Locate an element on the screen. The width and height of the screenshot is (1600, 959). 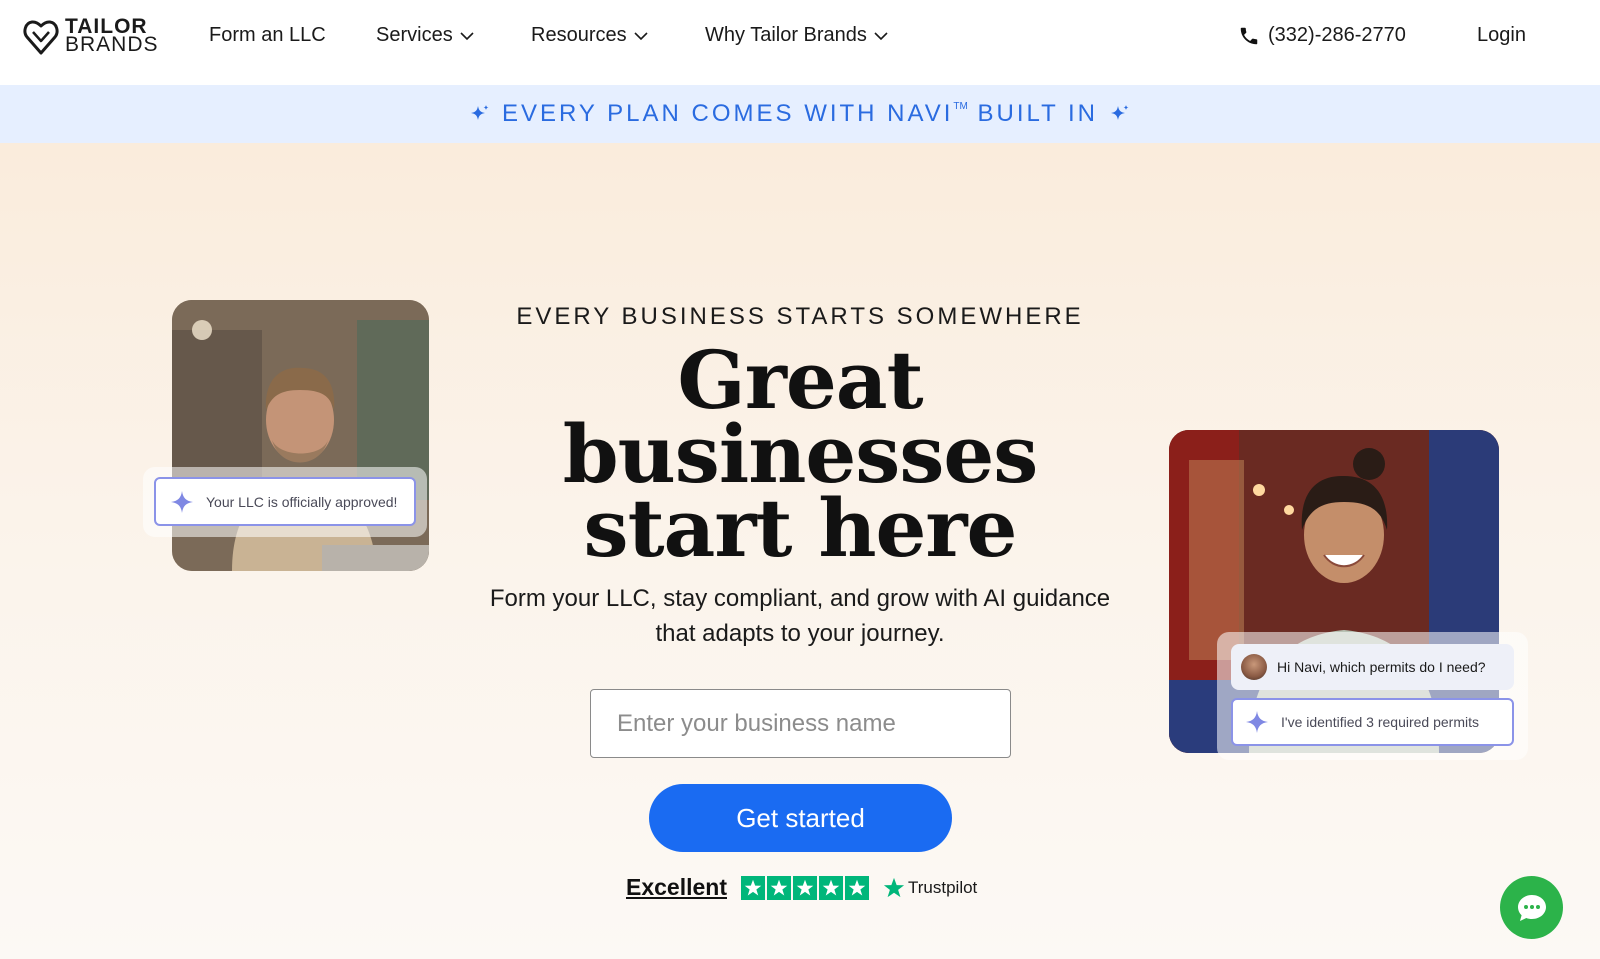
hero-headline: Great businesses start here is located at coordinates (800, 454).